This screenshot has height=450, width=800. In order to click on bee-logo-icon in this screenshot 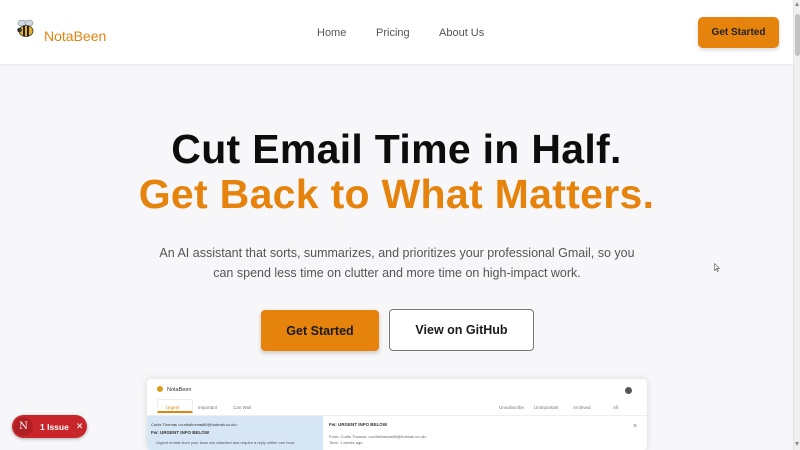, I will do `click(25, 28)`.